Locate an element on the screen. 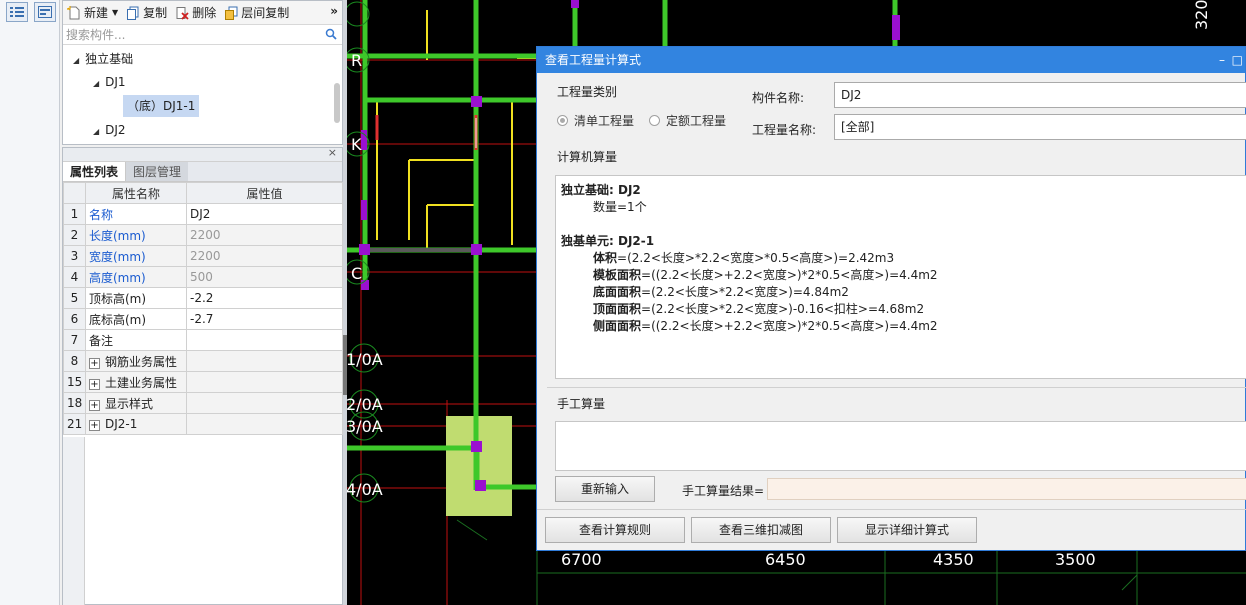  manual-result-label: 手工算量结果= is located at coordinates (723, 491).